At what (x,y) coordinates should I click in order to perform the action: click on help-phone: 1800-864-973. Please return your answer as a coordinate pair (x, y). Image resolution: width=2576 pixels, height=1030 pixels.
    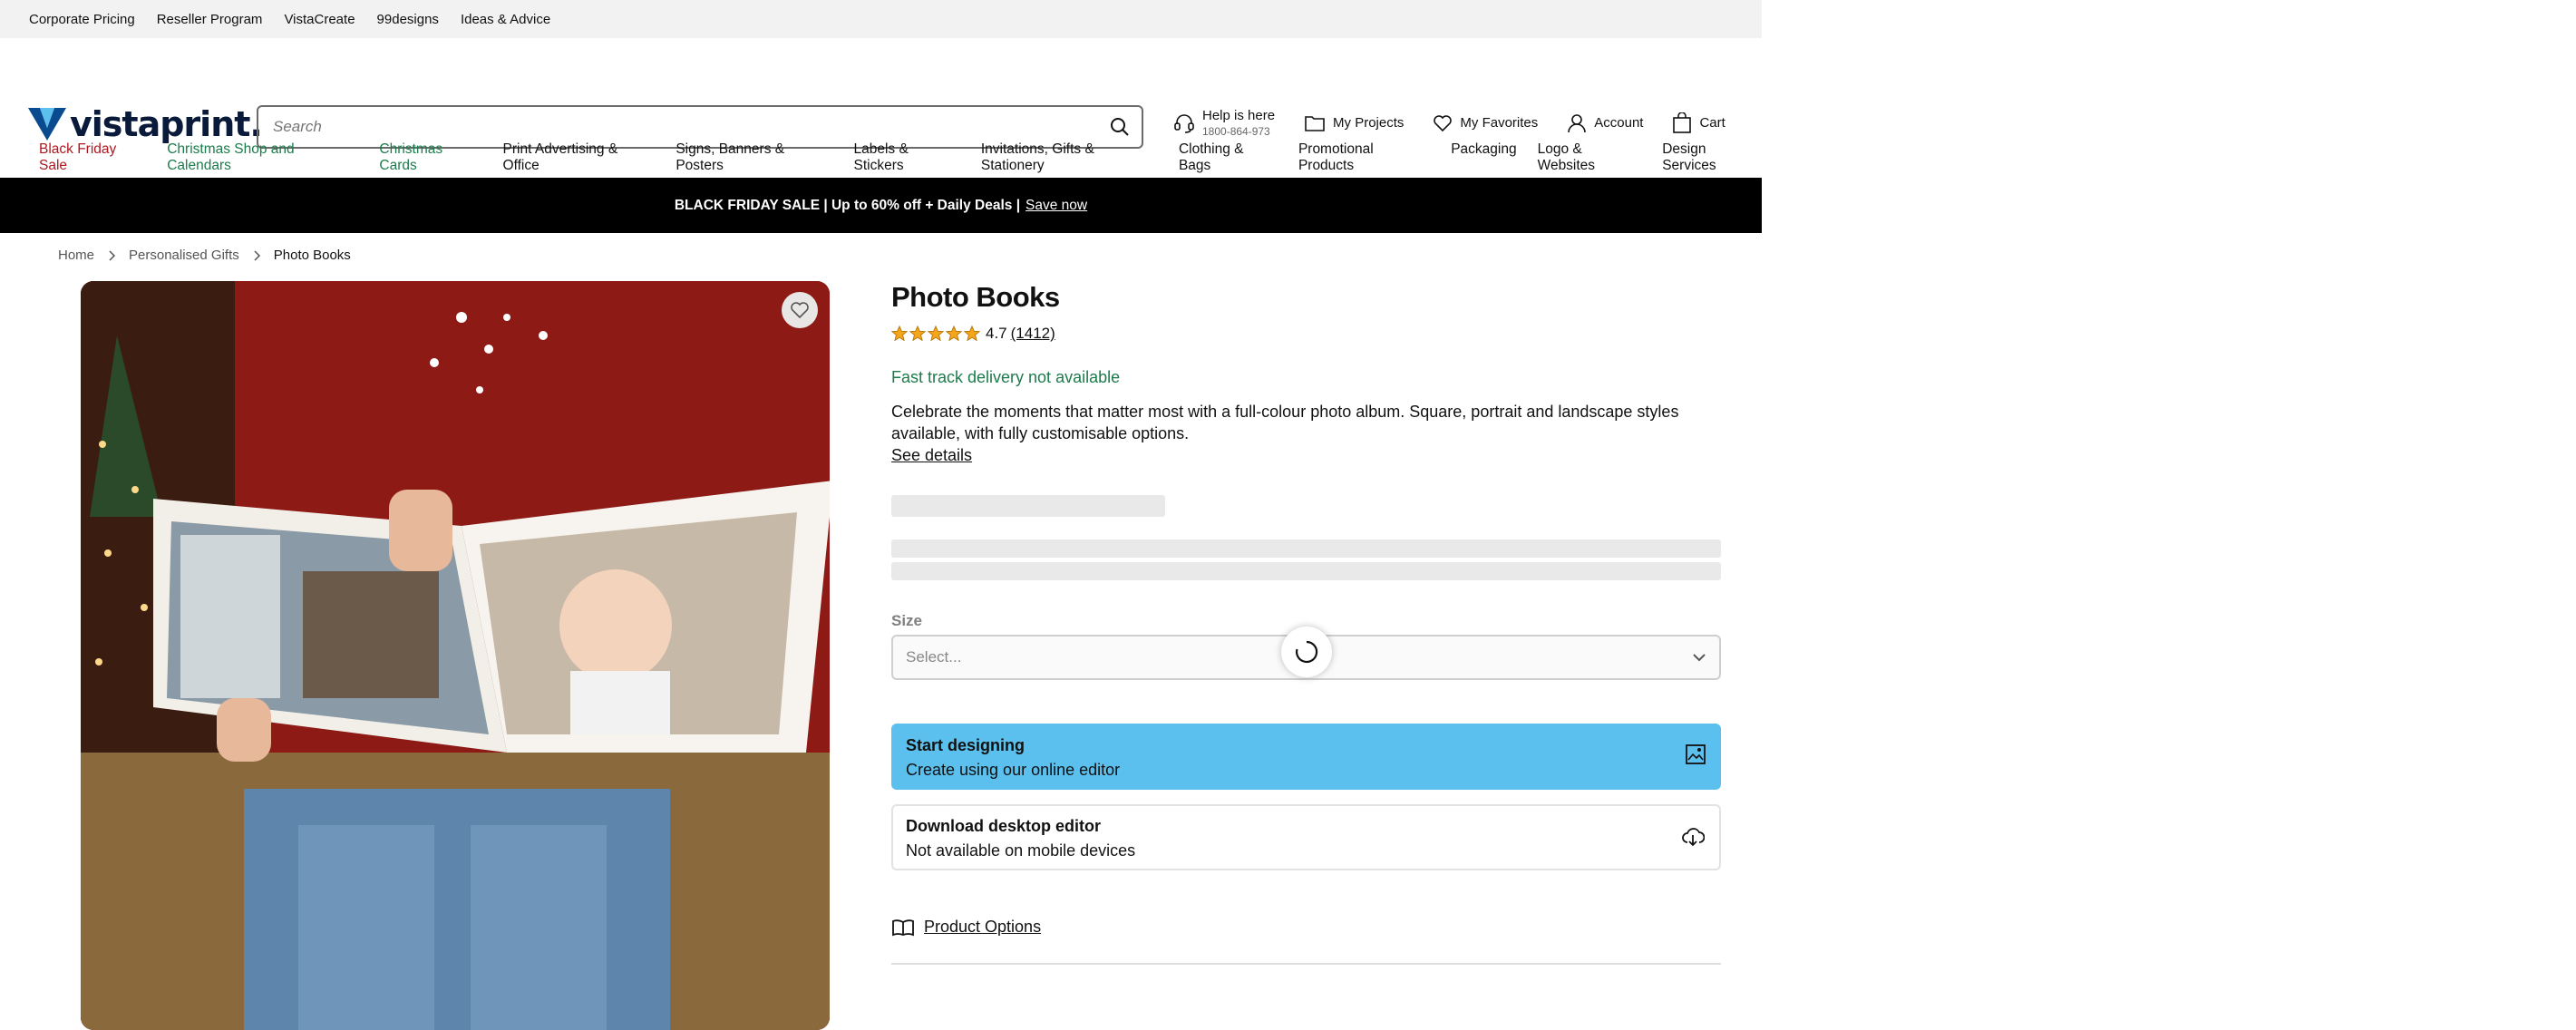
    Looking at the image, I should click on (1236, 131).